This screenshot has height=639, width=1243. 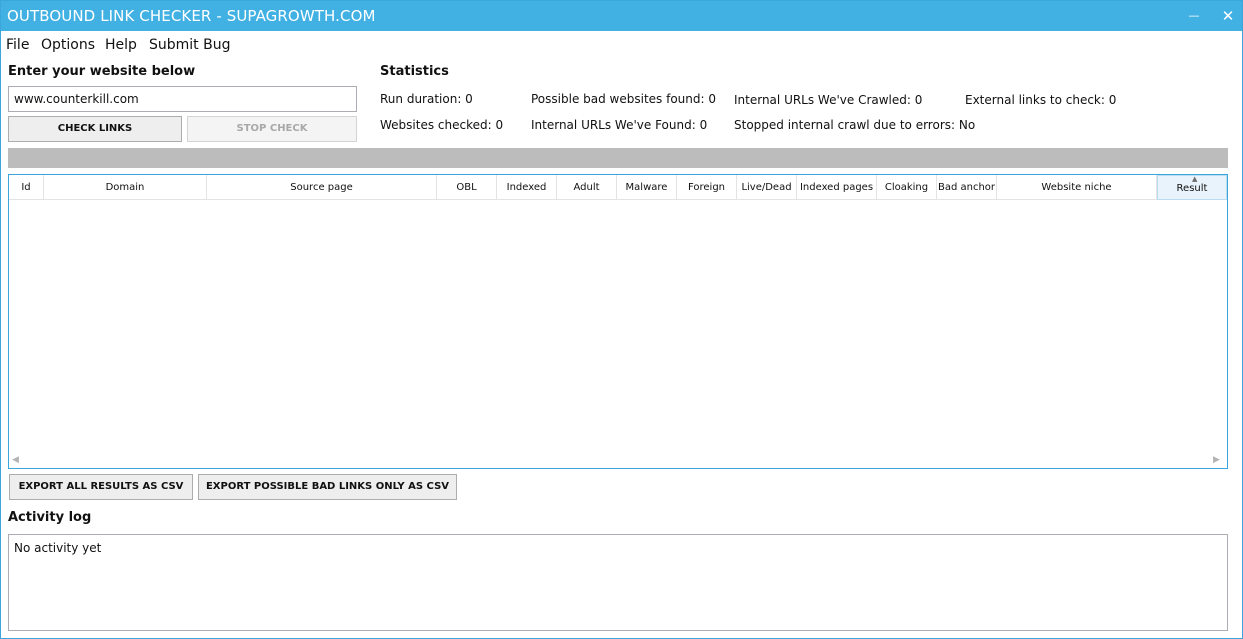 What do you see at coordinates (527, 187) in the screenshot?
I see `column-header-indexed: Indexed` at bounding box center [527, 187].